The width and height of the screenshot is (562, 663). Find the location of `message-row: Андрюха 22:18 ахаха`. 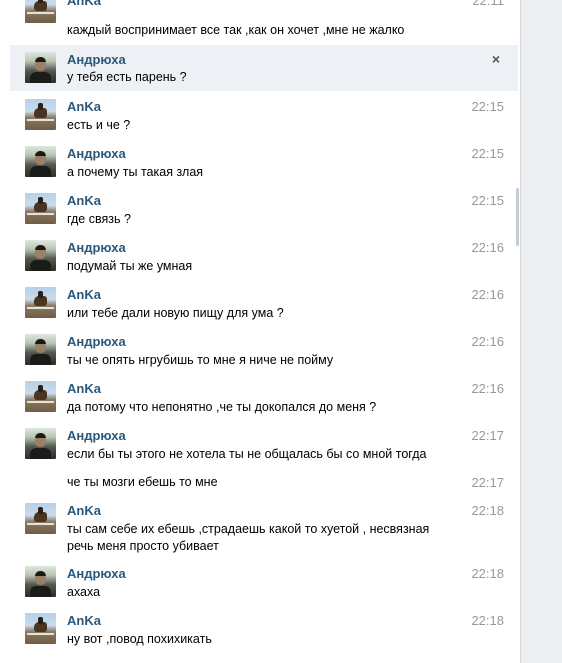

message-row: Андрюха 22:18 ахаха is located at coordinates (264, 582).